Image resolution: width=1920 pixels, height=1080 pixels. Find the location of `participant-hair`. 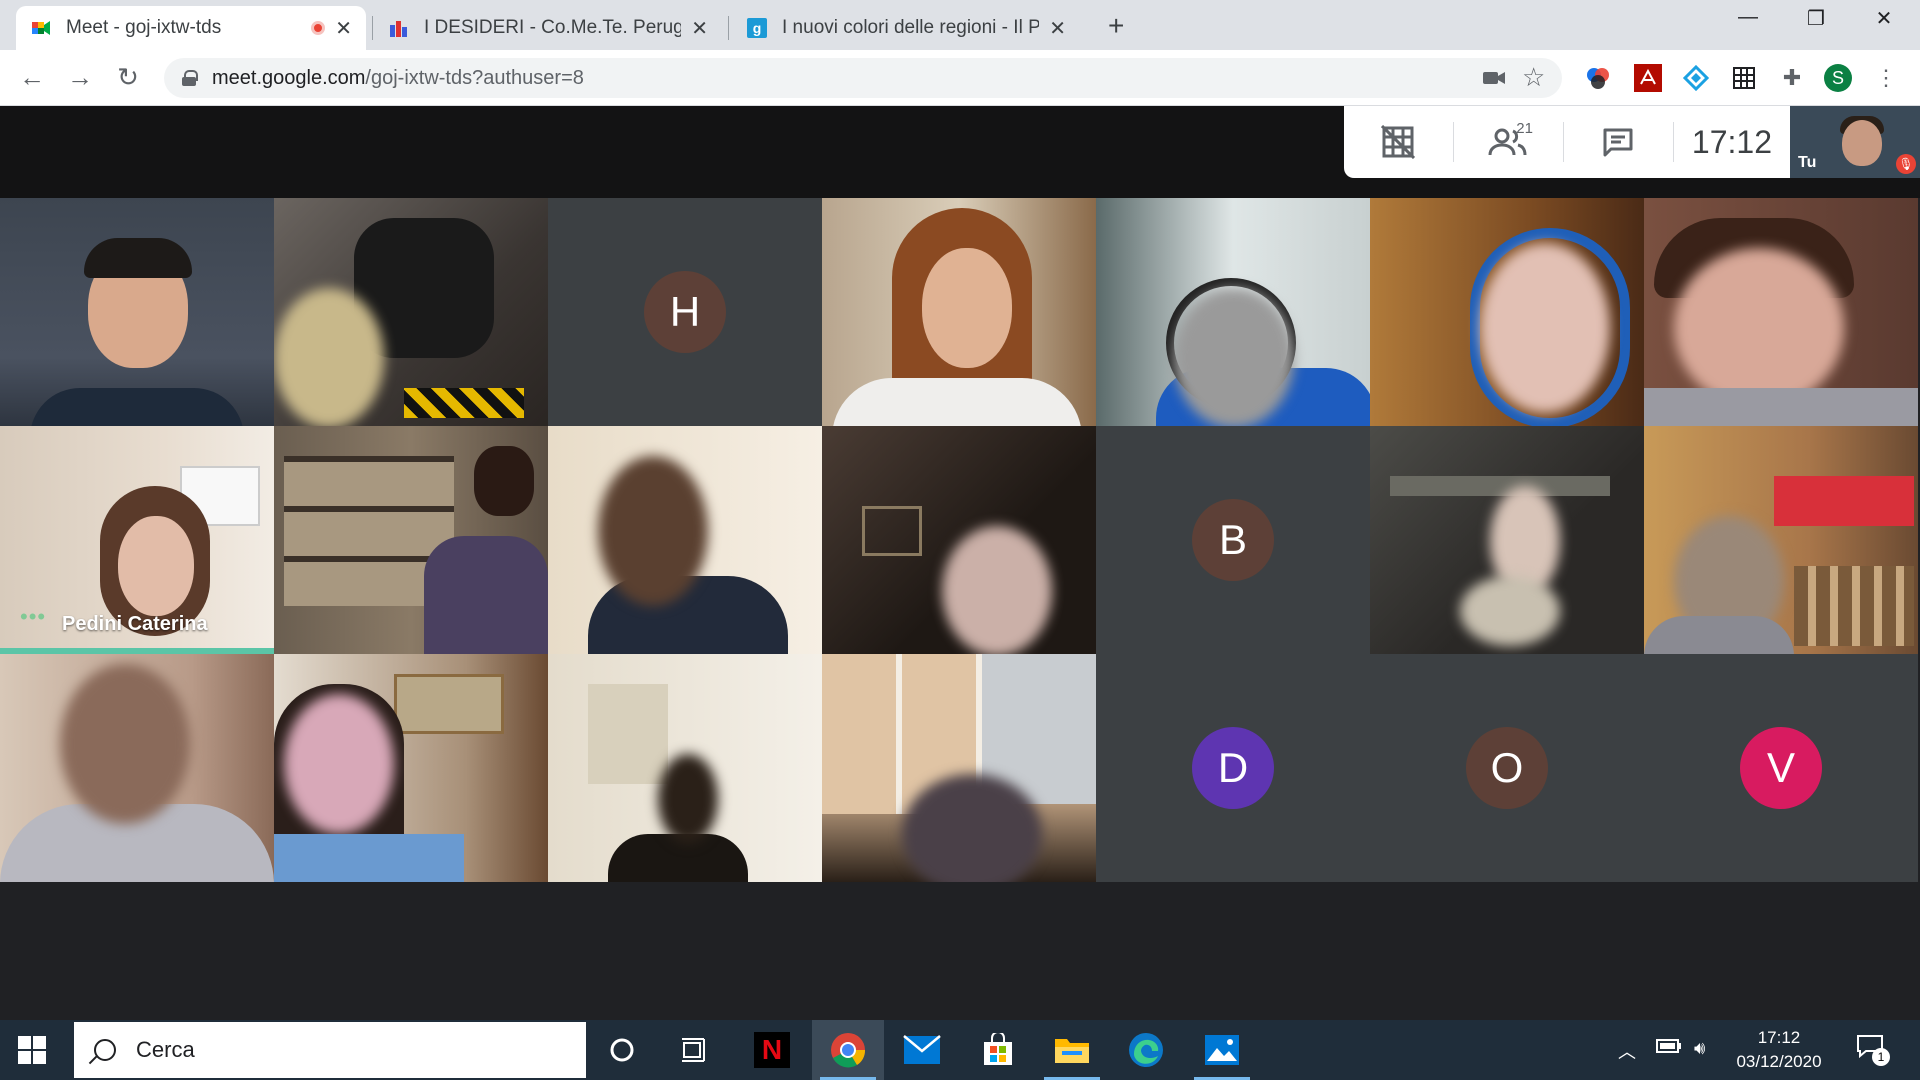

participant-hair is located at coordinates (138, 258).